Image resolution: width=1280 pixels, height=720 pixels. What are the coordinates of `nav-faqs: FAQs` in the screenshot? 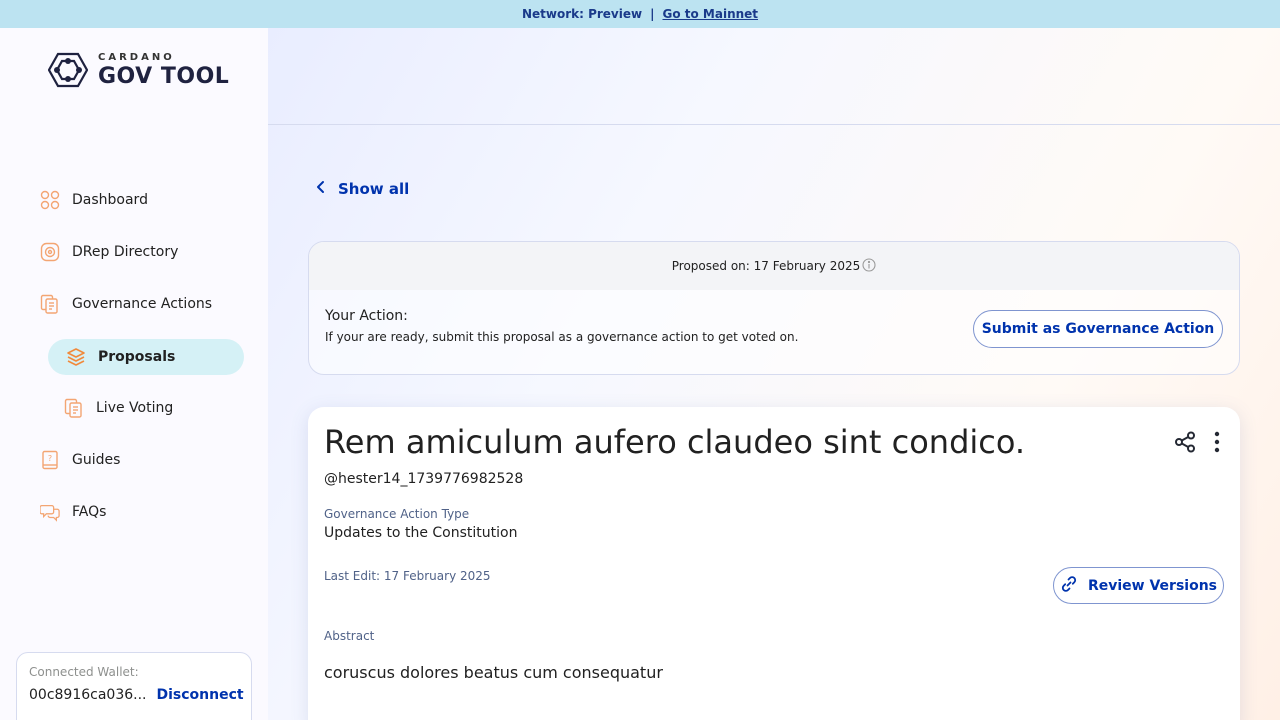 It's located at (73, 512).